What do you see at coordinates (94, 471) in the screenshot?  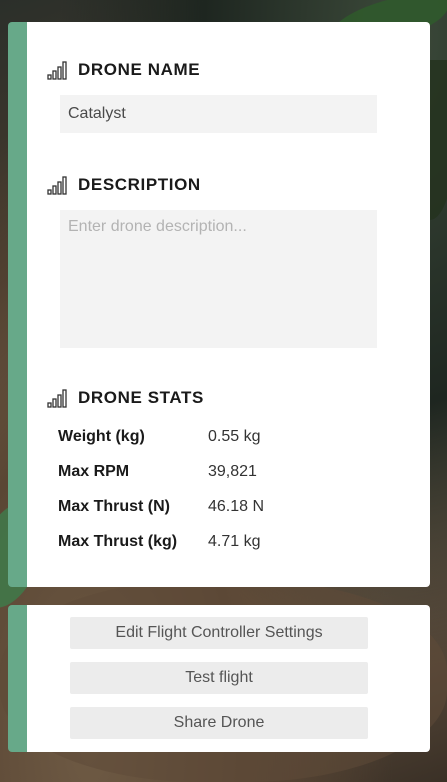 I see `stat-label: Max RPM` at bounding box center [94, 471].